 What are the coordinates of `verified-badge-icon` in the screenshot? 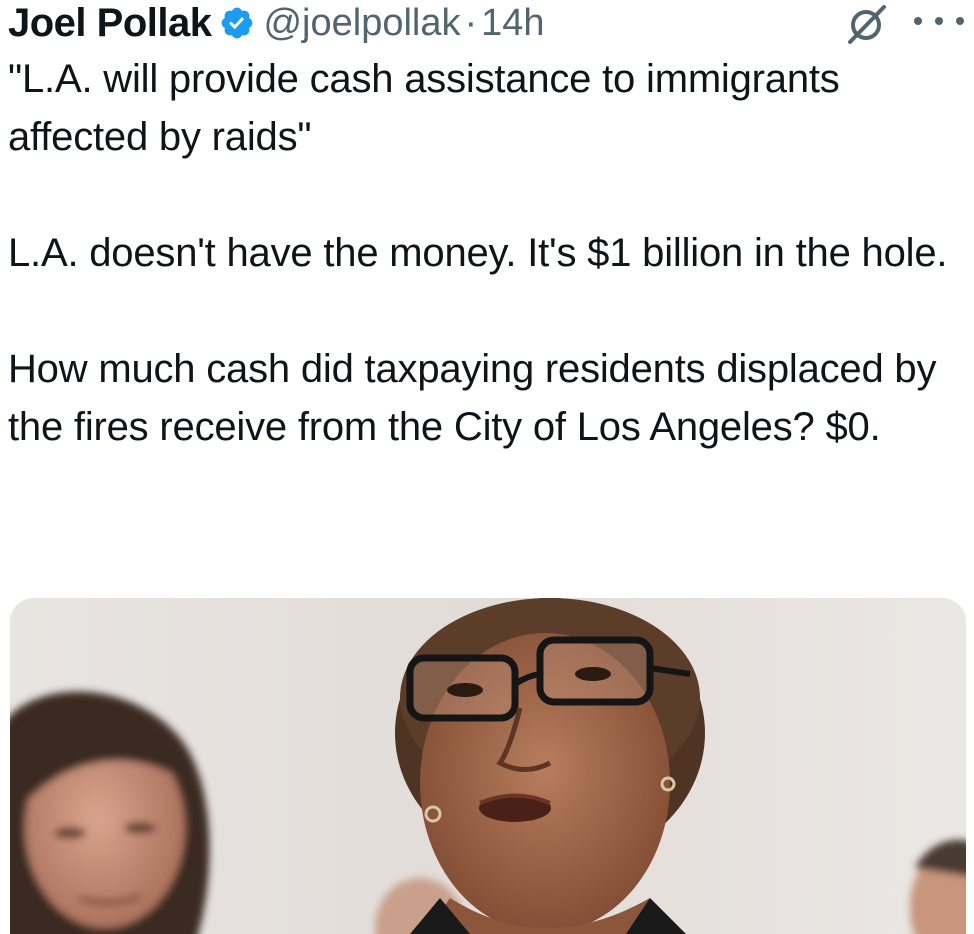 It's located at (237, 23).